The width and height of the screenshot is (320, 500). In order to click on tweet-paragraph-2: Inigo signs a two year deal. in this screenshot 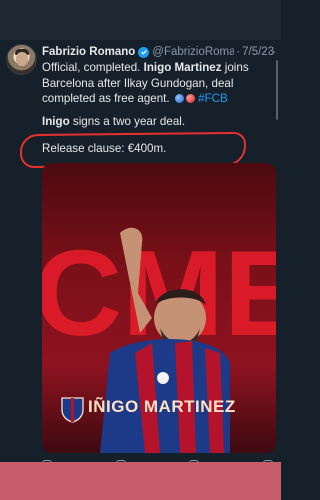, I will do `click(113, 121)`.